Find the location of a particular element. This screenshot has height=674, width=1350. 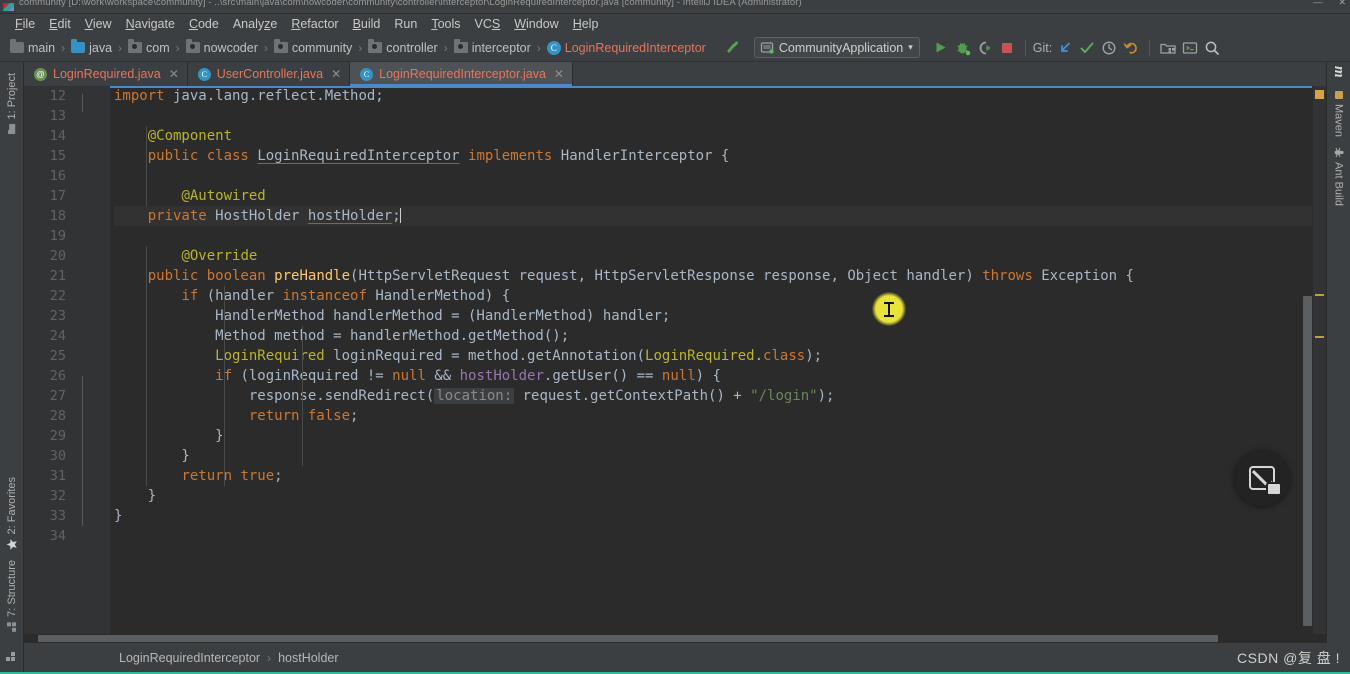

line-number: 12 is located at coordinates (57, 96).